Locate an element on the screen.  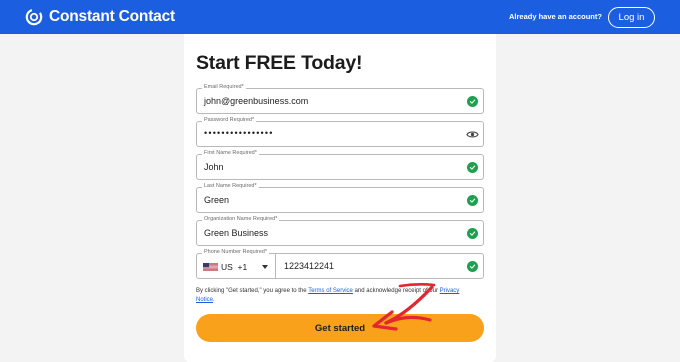
password-field-value: •••••••••••••••• is located at coordinates (239, 133).